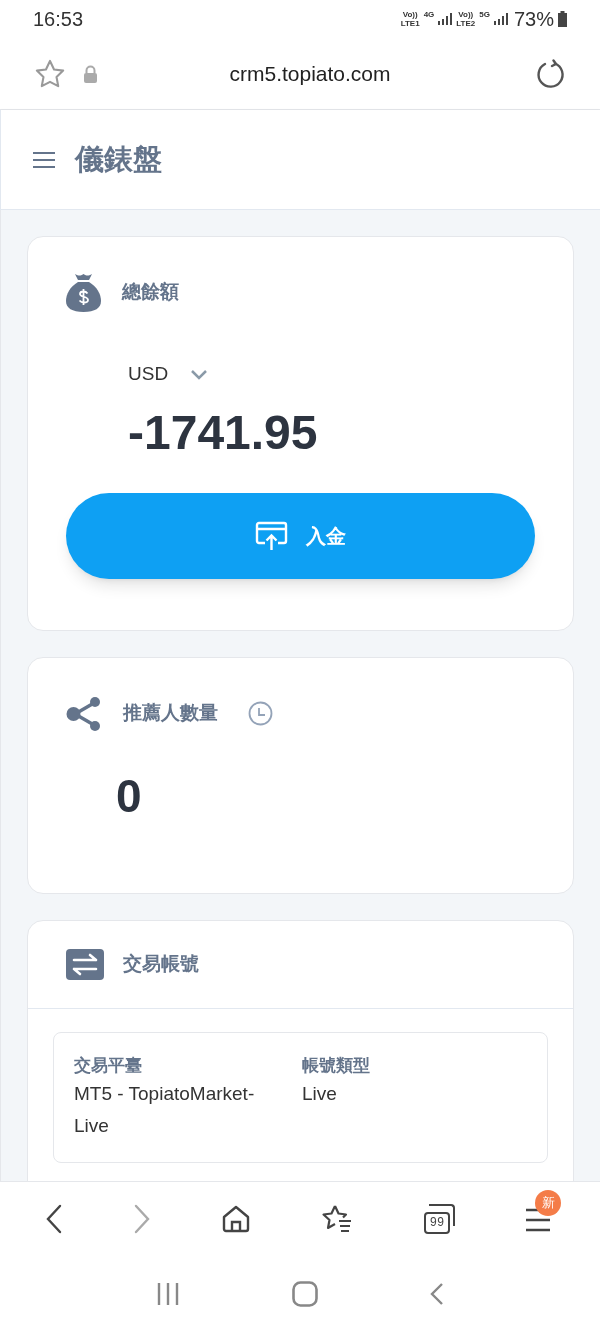  What do you see at coordinates (336, 1065) in the screenshot?
I see `field-label: 帳號類型` at bounding box center [336, 1065].